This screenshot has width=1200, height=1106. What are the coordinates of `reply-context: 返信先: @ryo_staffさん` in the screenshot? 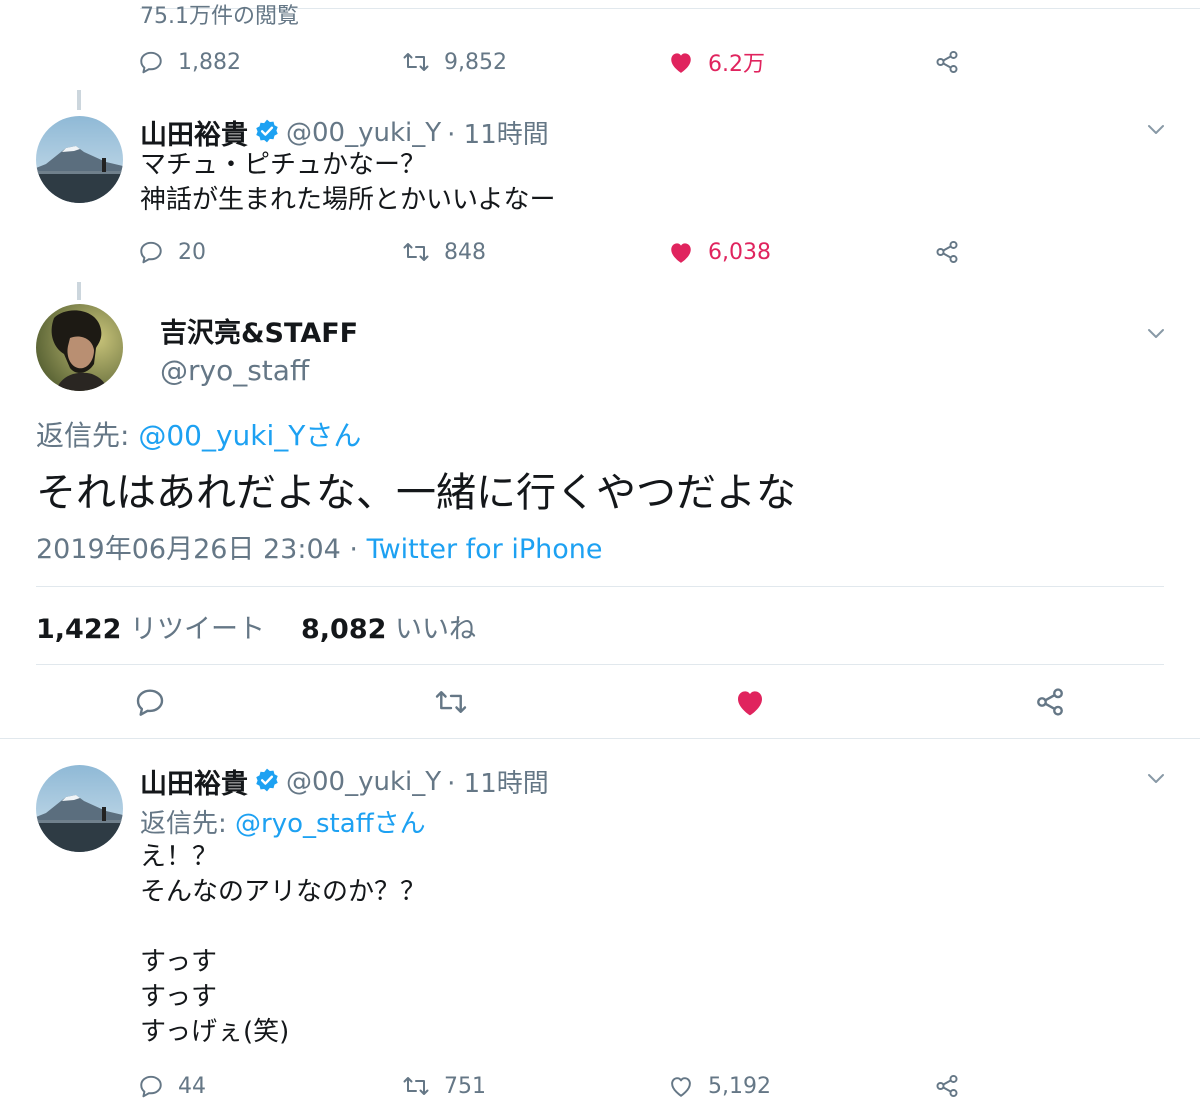 It's located at (283, 821).